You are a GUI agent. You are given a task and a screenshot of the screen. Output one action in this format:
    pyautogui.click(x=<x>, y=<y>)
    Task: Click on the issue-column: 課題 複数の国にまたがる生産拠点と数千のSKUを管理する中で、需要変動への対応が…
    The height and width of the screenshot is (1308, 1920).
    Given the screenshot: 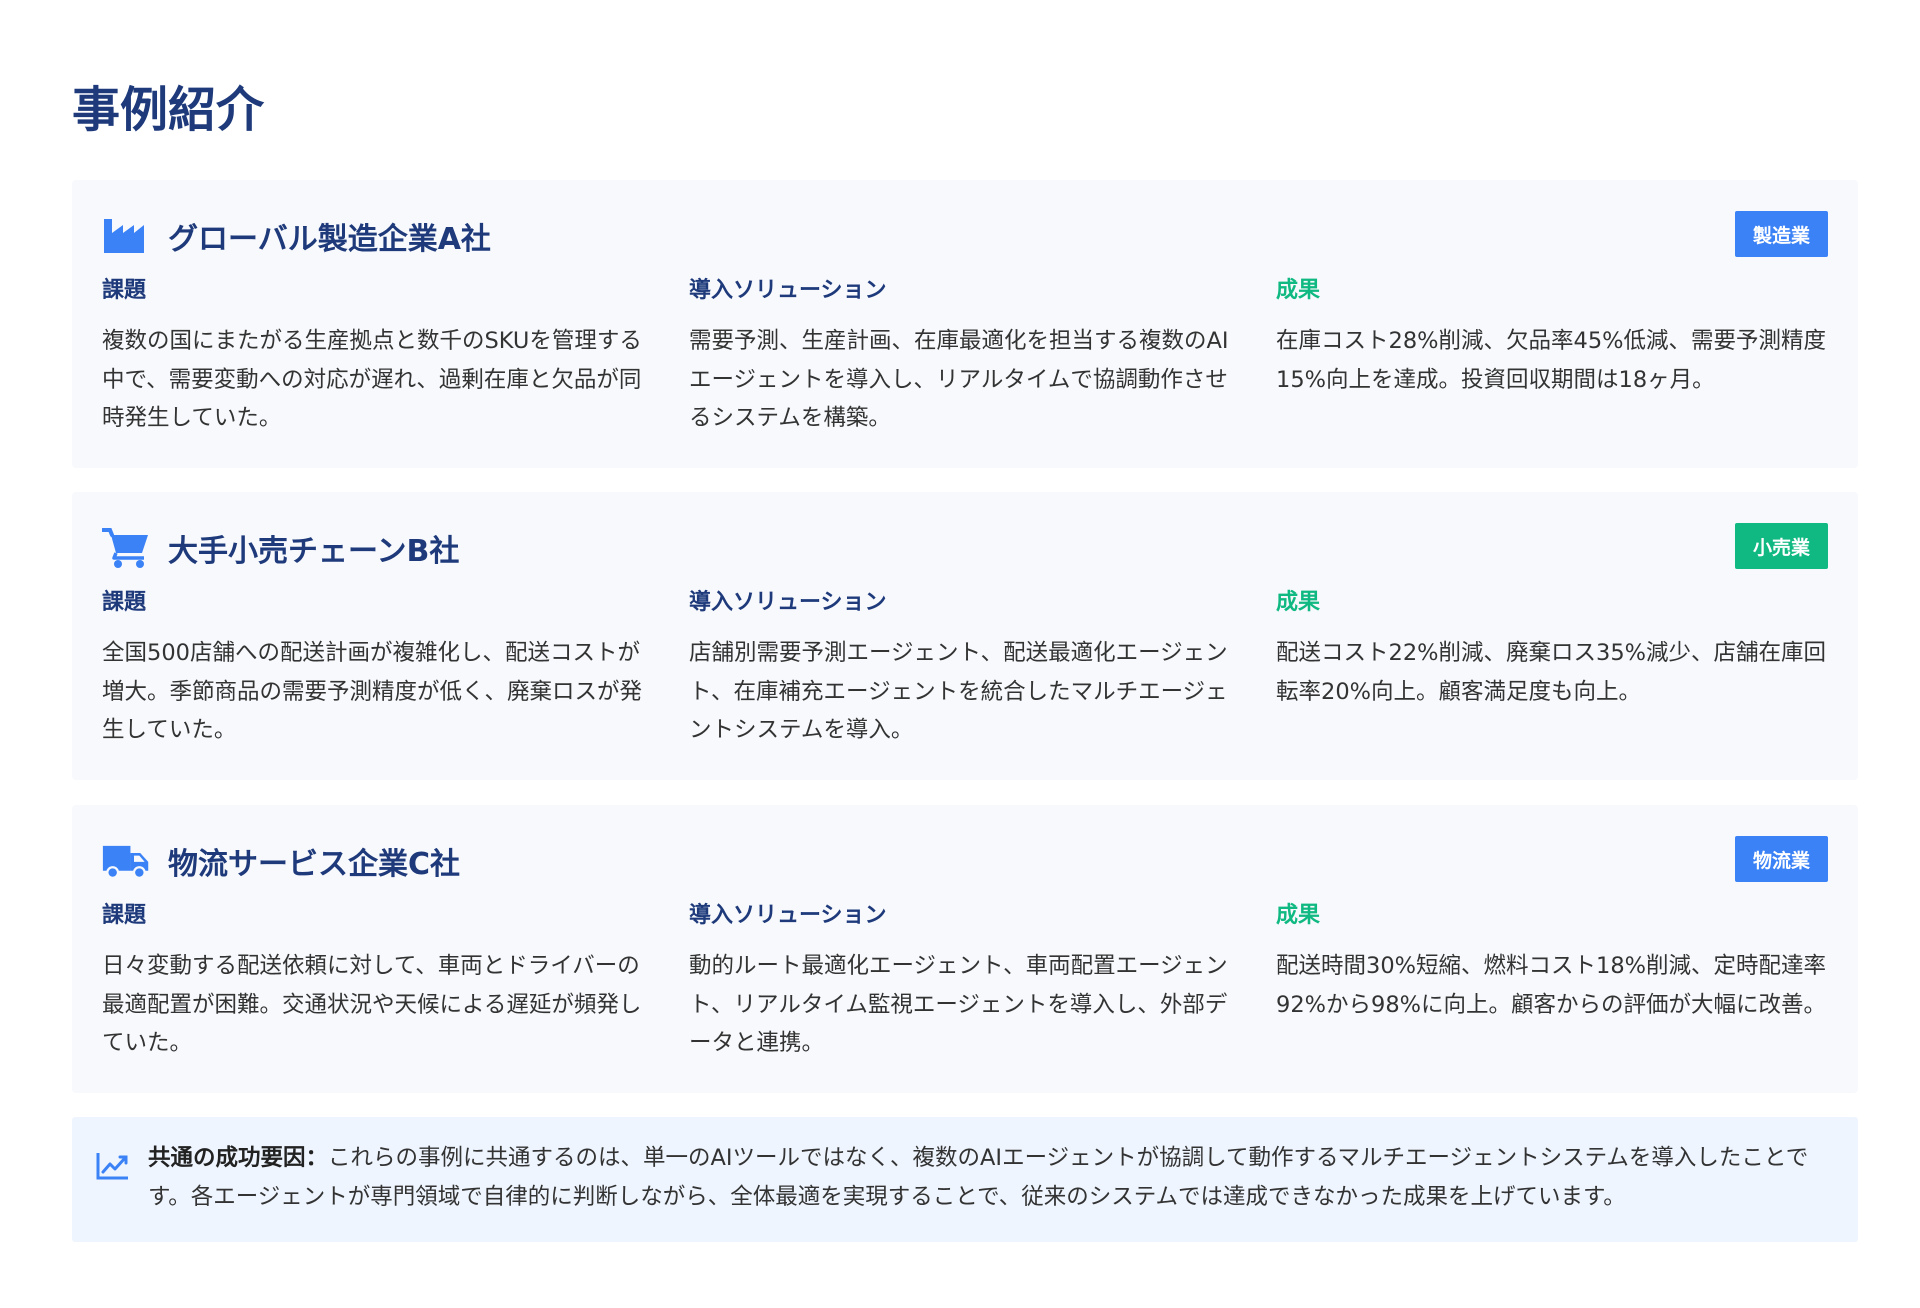 What is the action you would take?
    pyautogui.click(x=379, y=357)
    